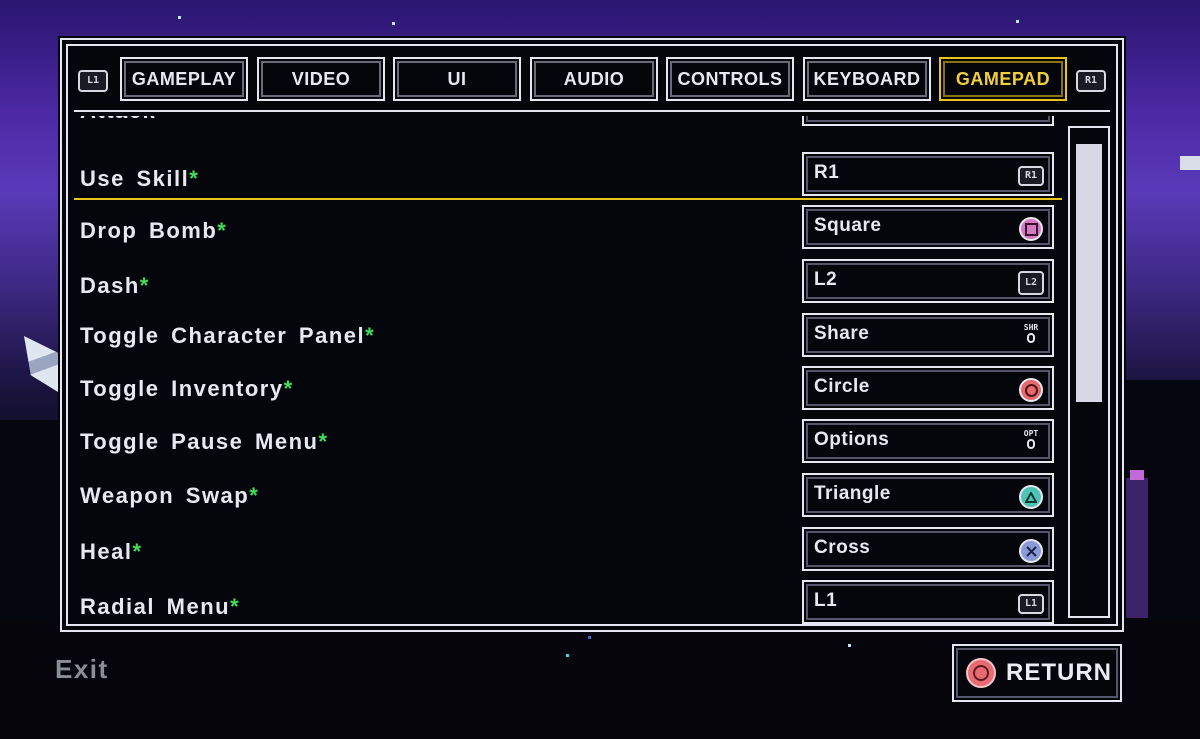 This screenshot has width=1200, height=739. Describe the element at coordinates (1089, 273) in the screenshot. I see `scrollbar-thumb` at that location.